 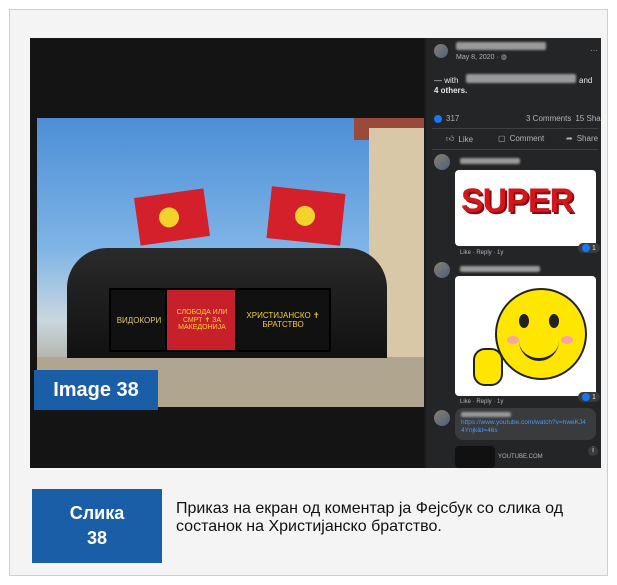 I want to click on image-number-badge: Image 38, so click(x=96, y=390).